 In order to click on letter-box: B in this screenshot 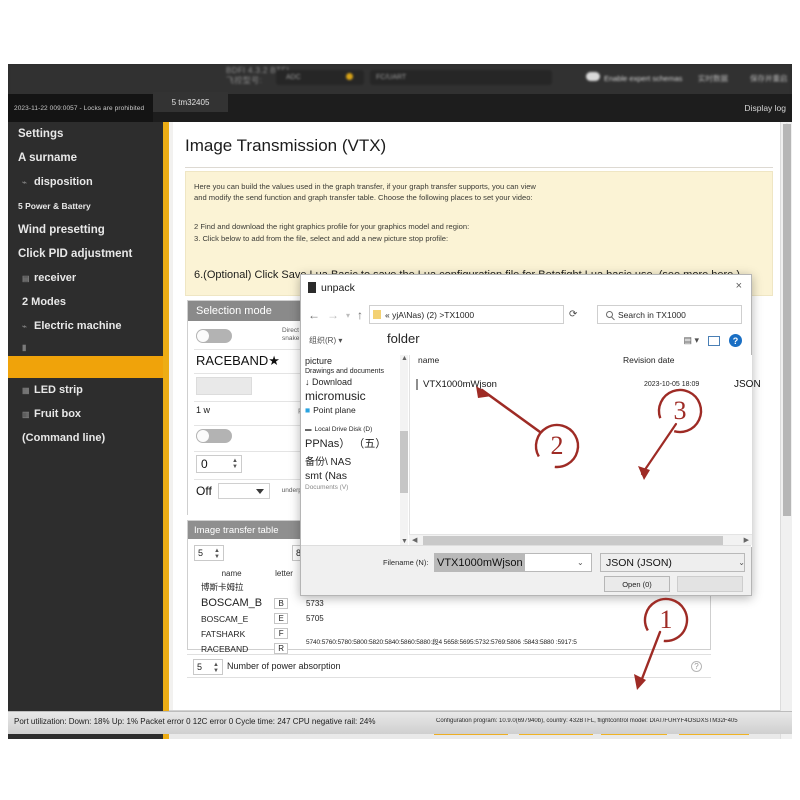, I will do `click(281, 603)`.